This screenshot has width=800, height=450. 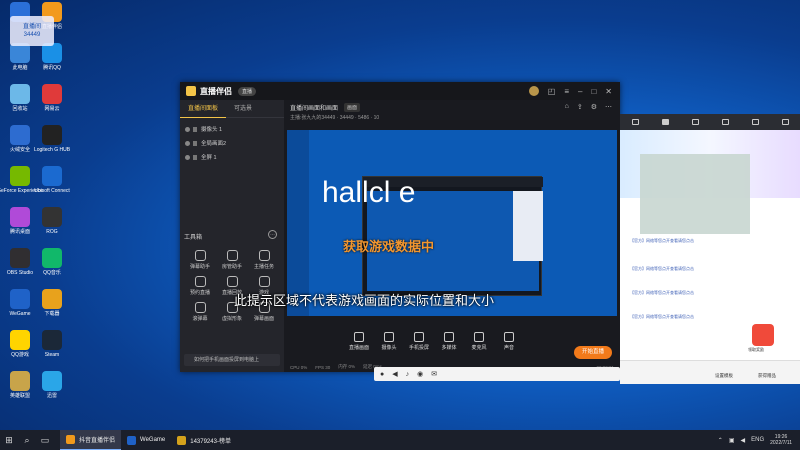 I want to click on footer-left: 设置模板, so click(x=724, y=376).